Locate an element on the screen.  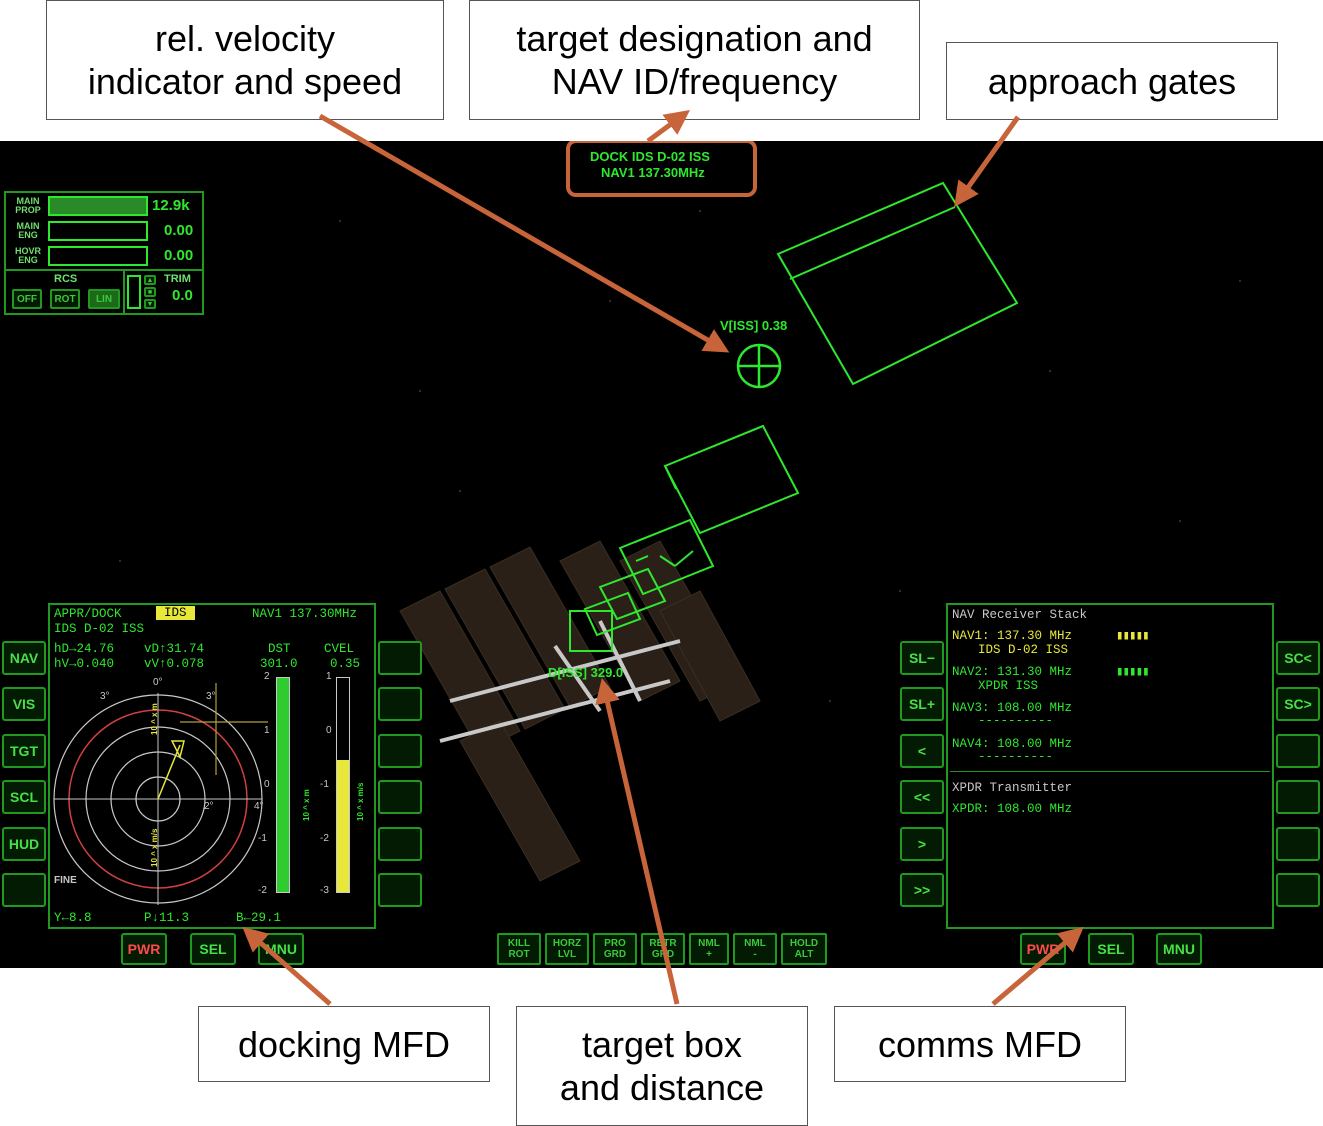
main-eng-value: 0.00 is located at coordinates (179, 230).